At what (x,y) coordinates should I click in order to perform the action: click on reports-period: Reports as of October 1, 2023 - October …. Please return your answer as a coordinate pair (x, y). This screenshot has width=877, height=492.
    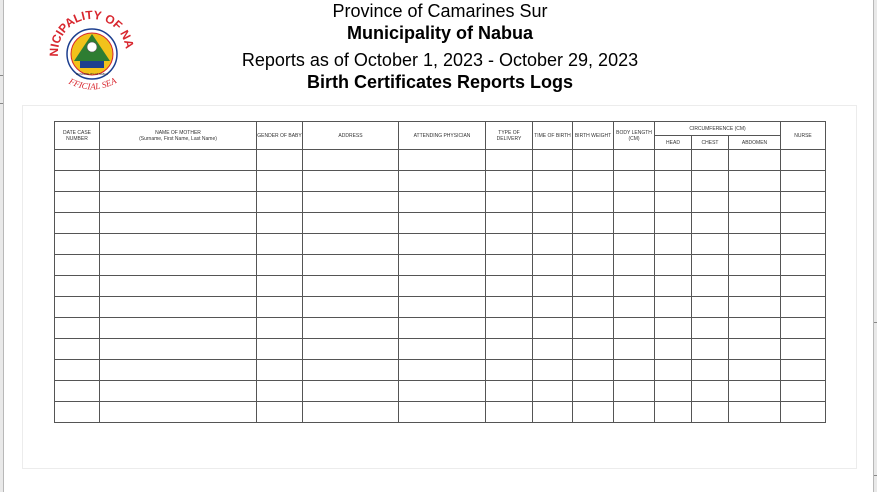
    Looking at the image, I should click on (440, 60).